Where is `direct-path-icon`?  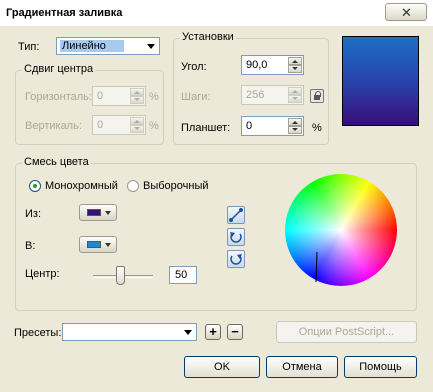 direct-path-icon is located at coordinates (236, 215).